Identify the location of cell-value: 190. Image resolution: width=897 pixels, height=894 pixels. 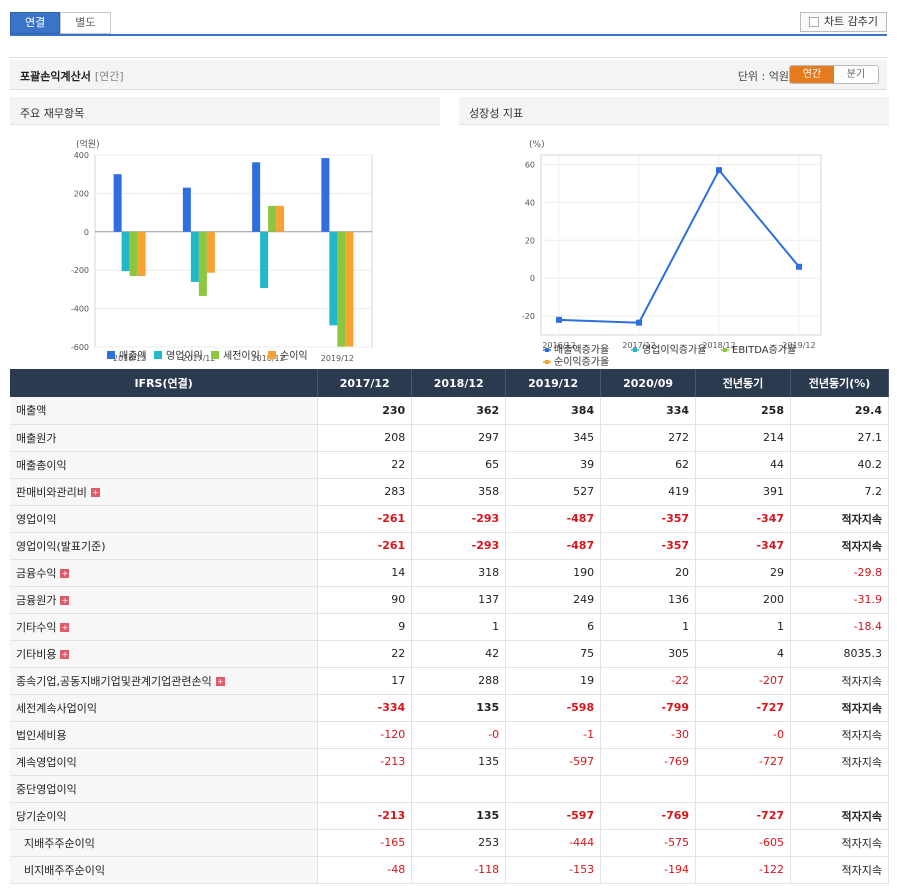
(553, 573).